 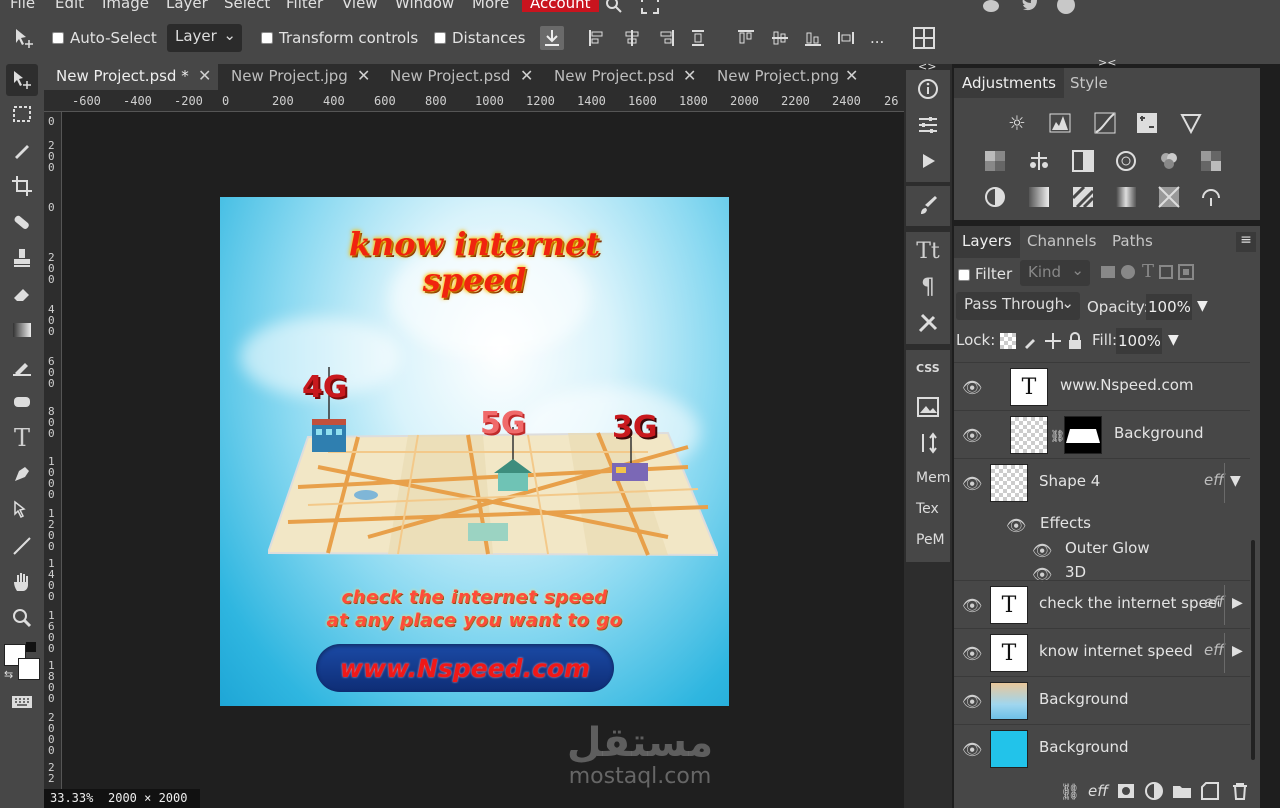 I want to click on vibrance-icon, so click(x=1191, y=123).